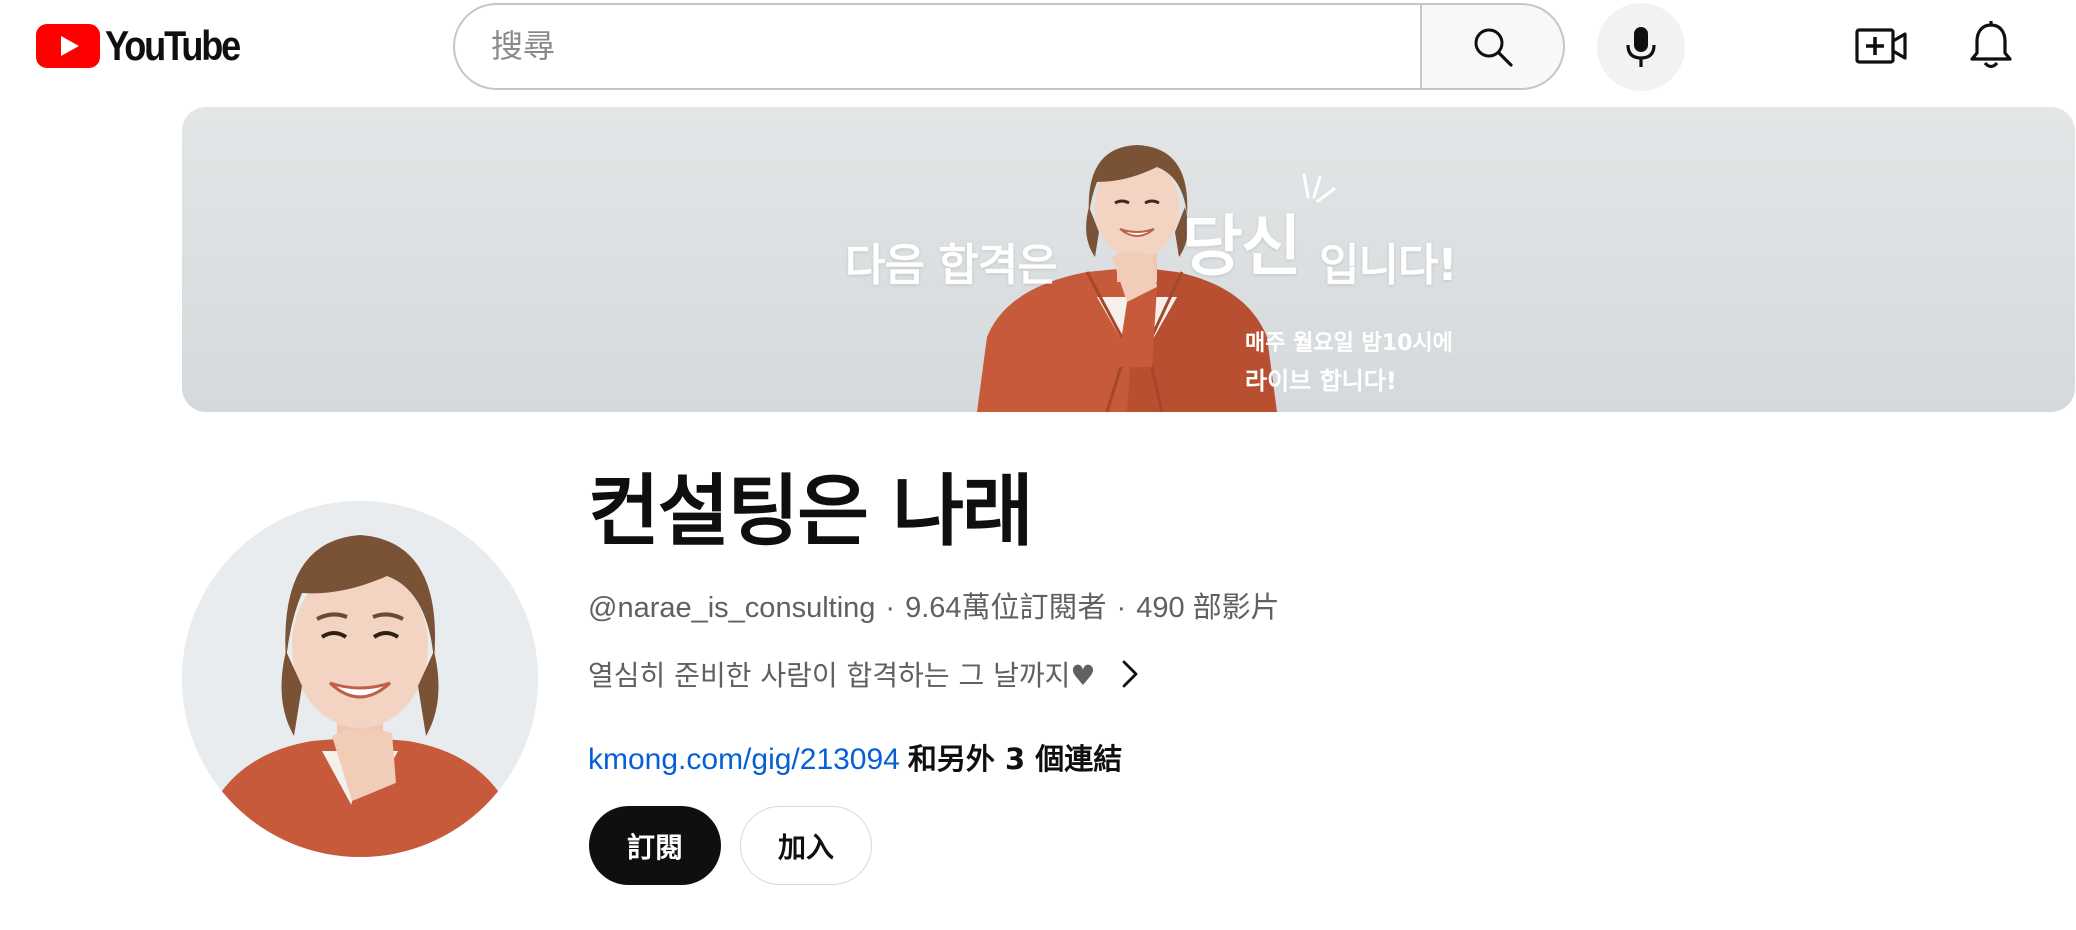  Describe the element at coordinates (1015, 759) in the screenshot. I see `more-links-button: 和另外 3 個連結` at that location.